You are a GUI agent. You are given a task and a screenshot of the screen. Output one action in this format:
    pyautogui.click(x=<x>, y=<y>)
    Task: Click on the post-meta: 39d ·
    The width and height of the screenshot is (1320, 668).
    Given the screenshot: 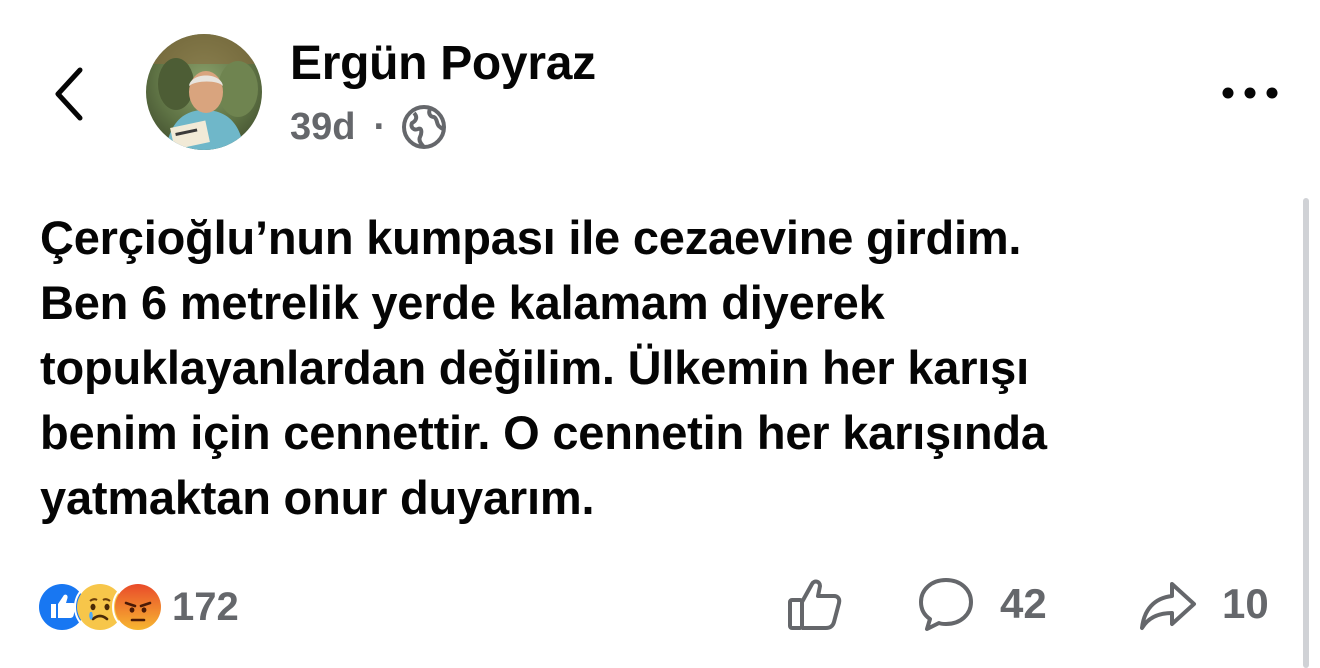 What is the action you would take?
    pyautogui.click(x=369, y=127)
    